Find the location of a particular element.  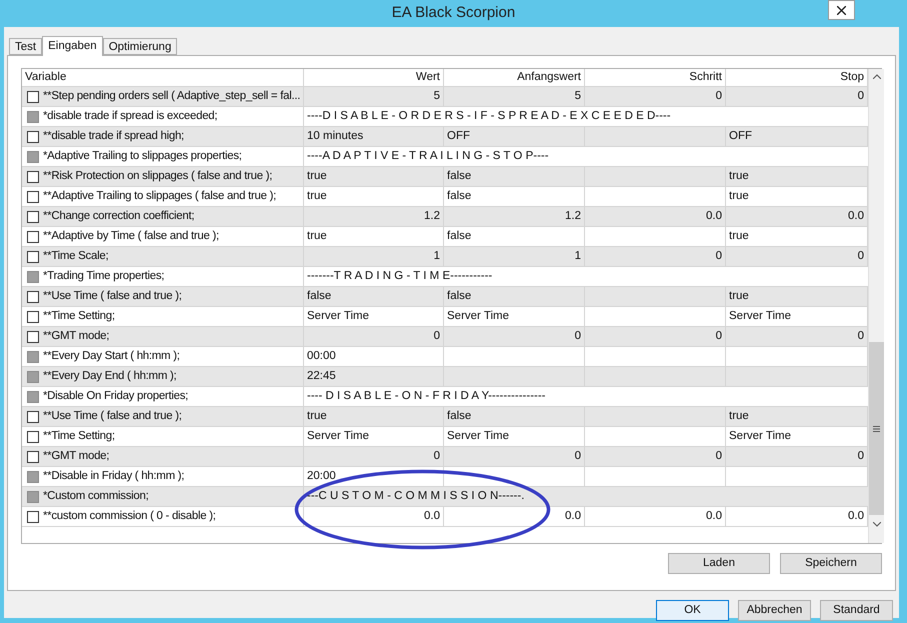

section-divider-text: ----A D A P T I V E - T R A I L I N G - S T O P---- is located at coordinates (428, 156).